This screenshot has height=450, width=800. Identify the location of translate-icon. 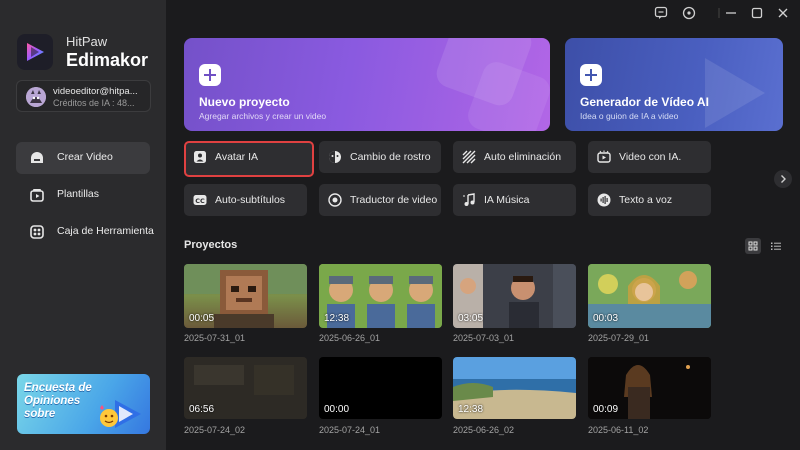
(335, 200).